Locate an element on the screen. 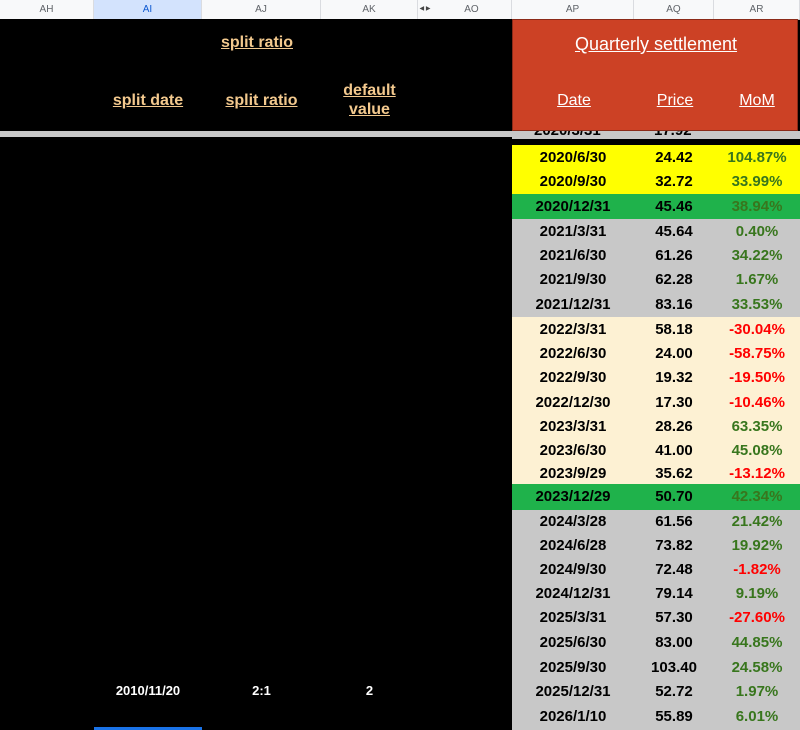 Image resolution: width=800 pixels, height=730 pixels. price-cell: 61.26 is located at coordinates (674, 256).